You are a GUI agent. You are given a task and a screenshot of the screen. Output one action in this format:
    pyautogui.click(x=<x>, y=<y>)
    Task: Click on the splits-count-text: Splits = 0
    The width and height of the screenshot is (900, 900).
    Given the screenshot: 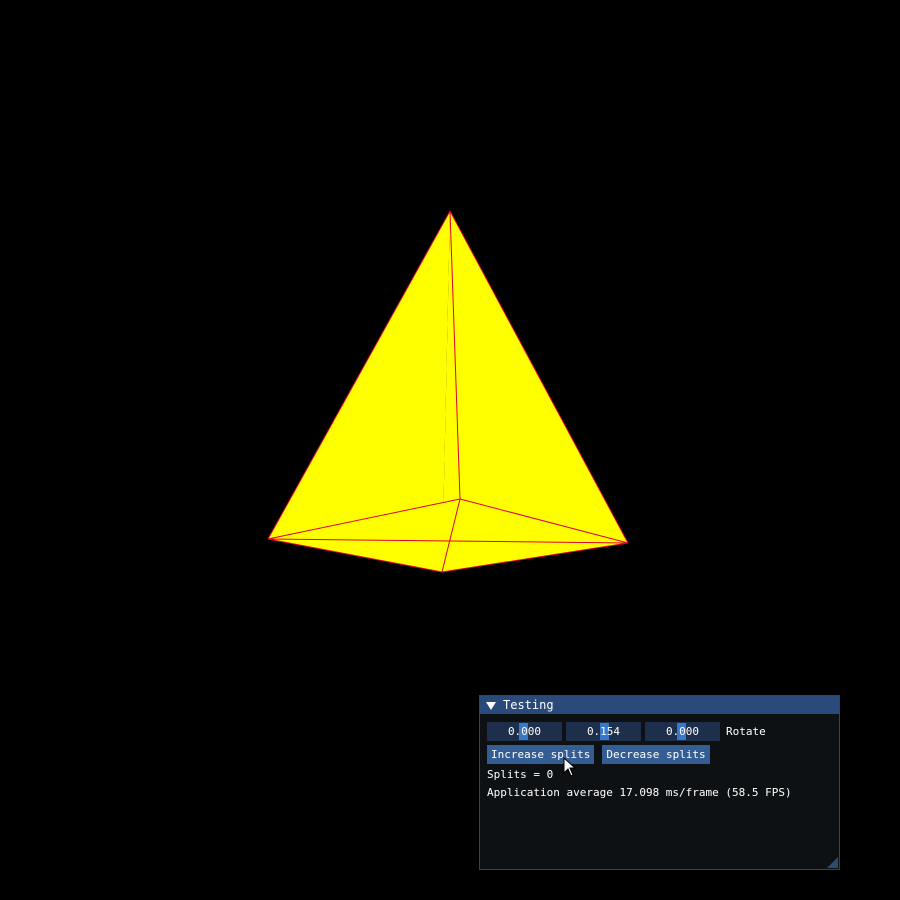 What is the action you would take?
    pyautogui.click(x=520, y=774)
    